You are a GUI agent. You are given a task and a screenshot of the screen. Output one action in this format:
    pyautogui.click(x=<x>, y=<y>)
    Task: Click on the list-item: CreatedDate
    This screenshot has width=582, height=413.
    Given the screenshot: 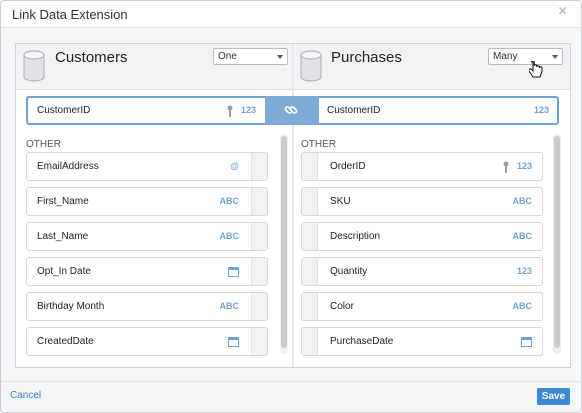 What is the action you would take?
    pyautogui.click(x=147, y=341)
    